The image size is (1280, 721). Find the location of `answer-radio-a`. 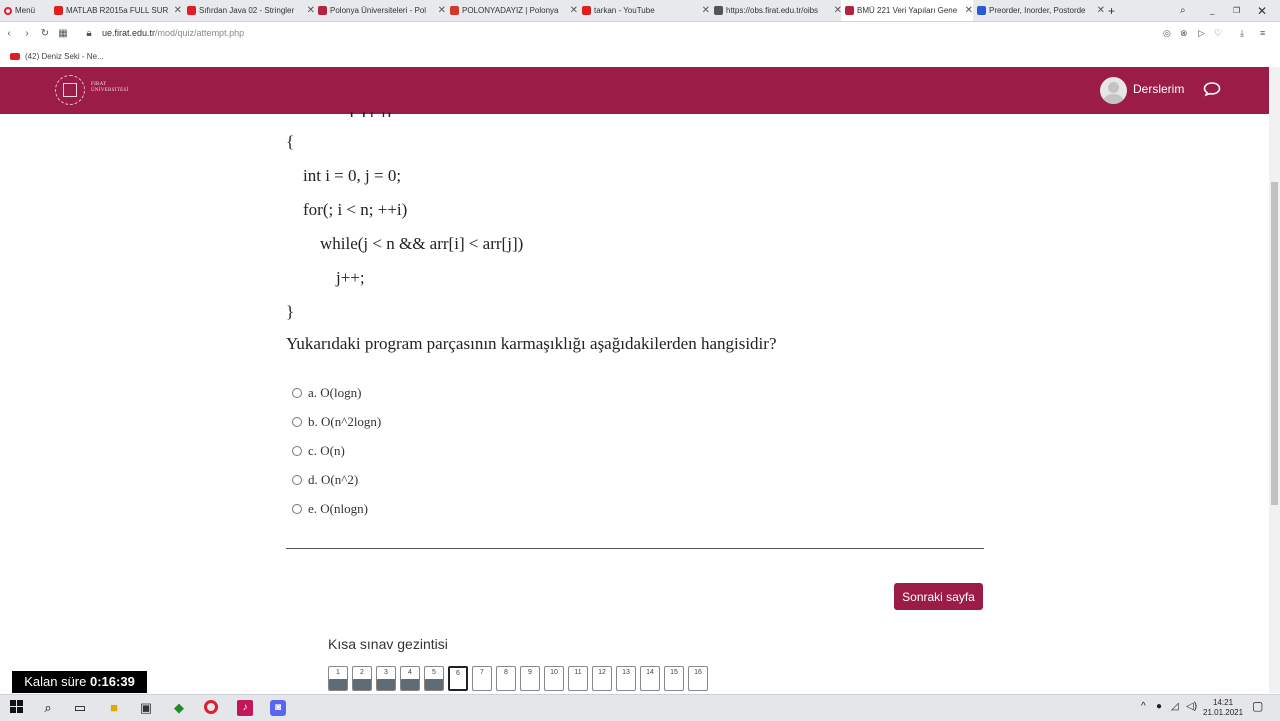

answer-radio-a is located at coordinates (297, 393).